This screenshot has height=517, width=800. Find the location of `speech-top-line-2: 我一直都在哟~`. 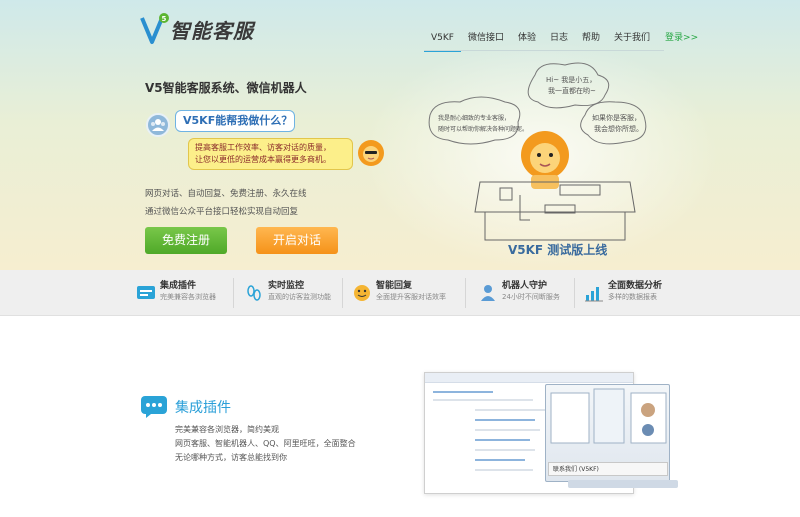

speech-top-line-2: 我一直都在哟~ is located at coordinates (572, 90).